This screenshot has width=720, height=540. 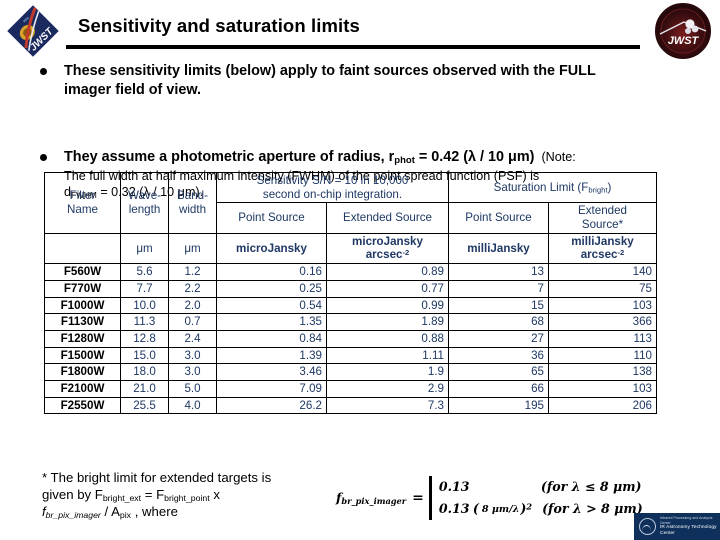 What do you see at coordinates (144, 322) in the screenshot?
I see `cell-wavelength: 11.3` at bounding box center [144, 322].